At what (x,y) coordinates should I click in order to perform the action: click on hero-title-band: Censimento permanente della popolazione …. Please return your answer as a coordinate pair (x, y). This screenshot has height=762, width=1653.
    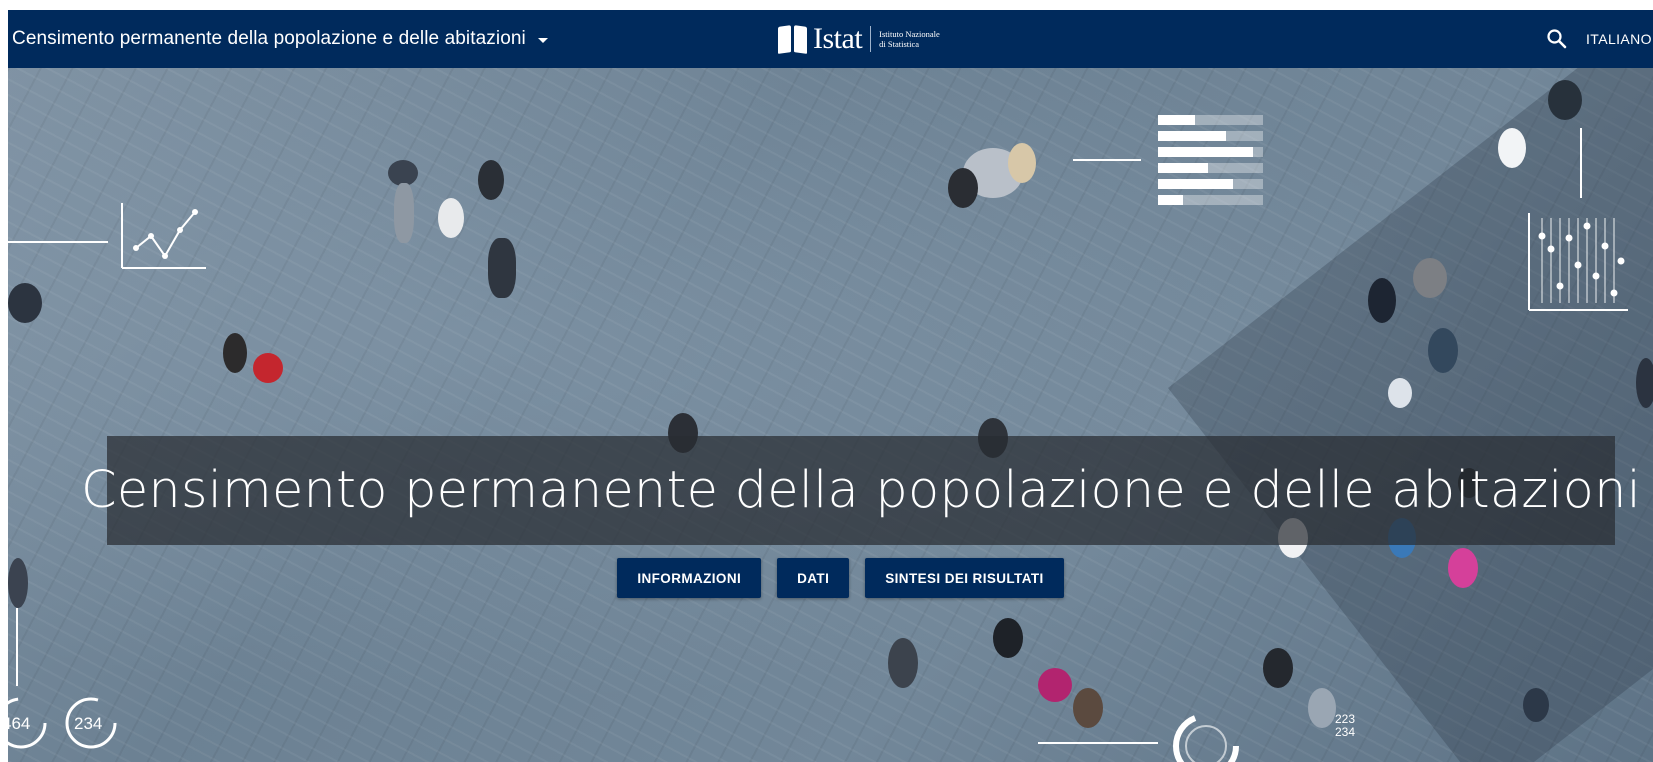
    Looking at the image, I should click on (861, 490).